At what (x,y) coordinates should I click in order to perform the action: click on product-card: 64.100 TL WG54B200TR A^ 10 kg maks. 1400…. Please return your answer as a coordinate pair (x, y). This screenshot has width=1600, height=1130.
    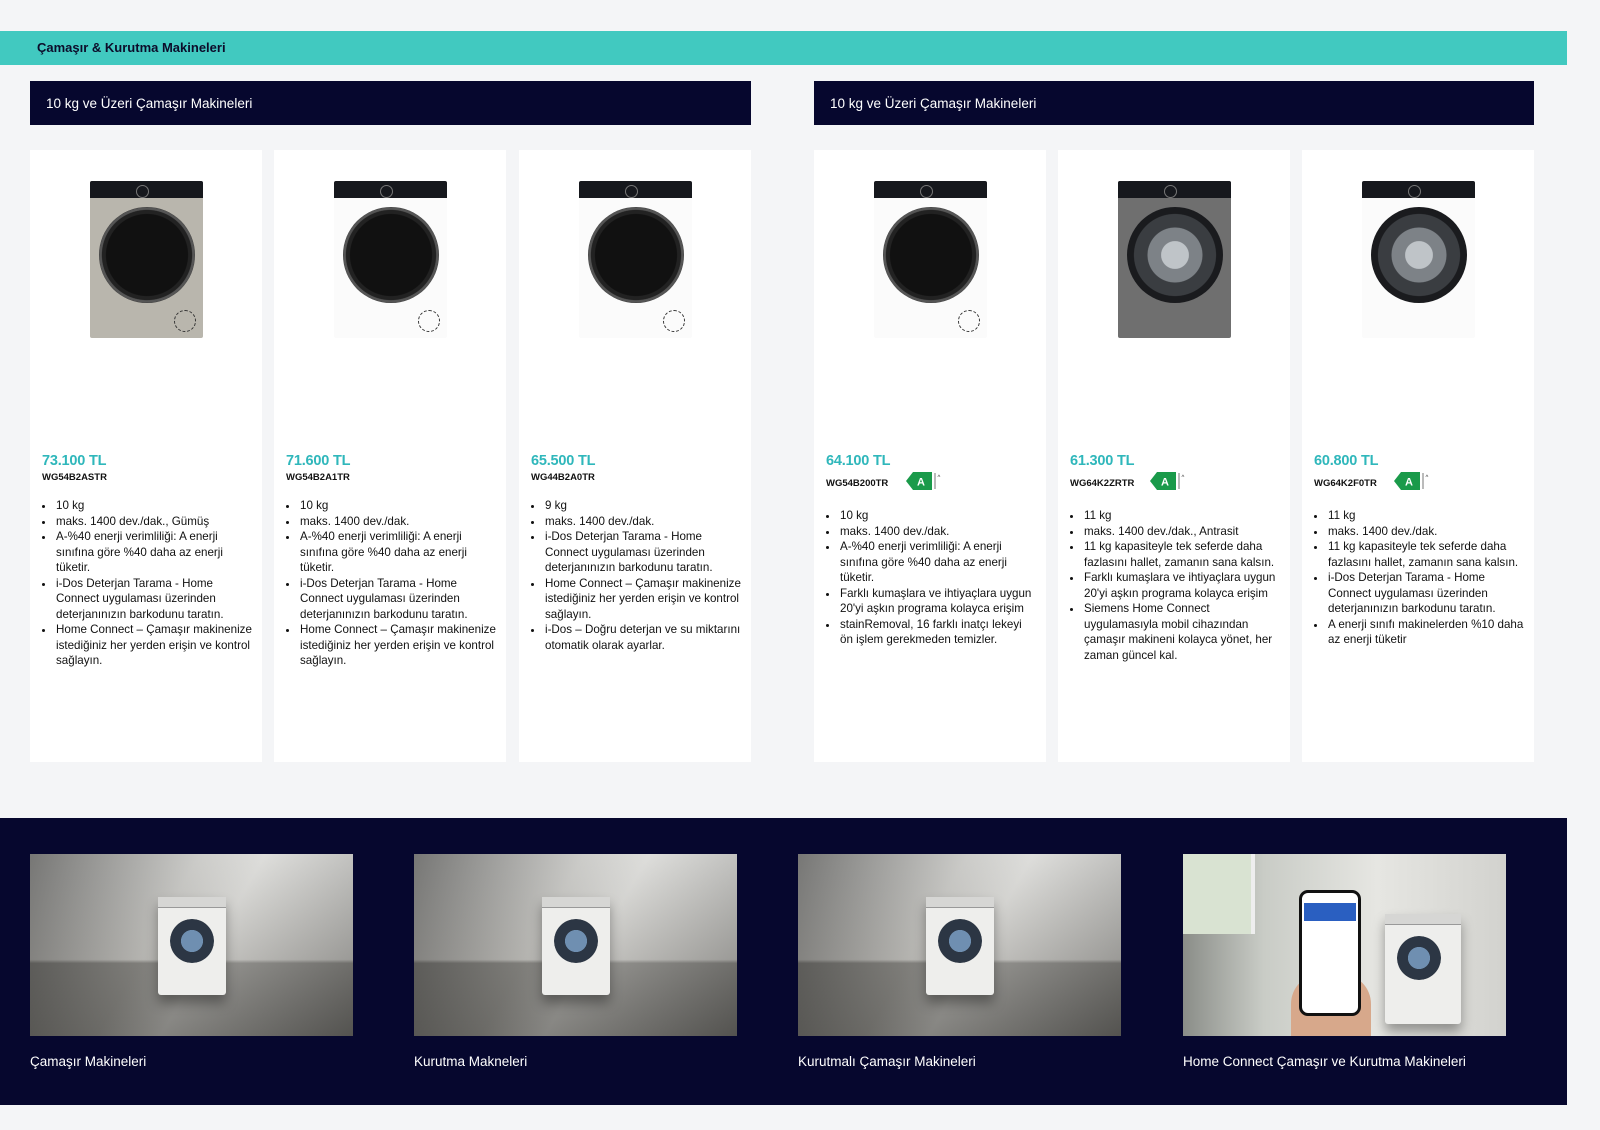
    Looking at the image, I should click on (930, 456).